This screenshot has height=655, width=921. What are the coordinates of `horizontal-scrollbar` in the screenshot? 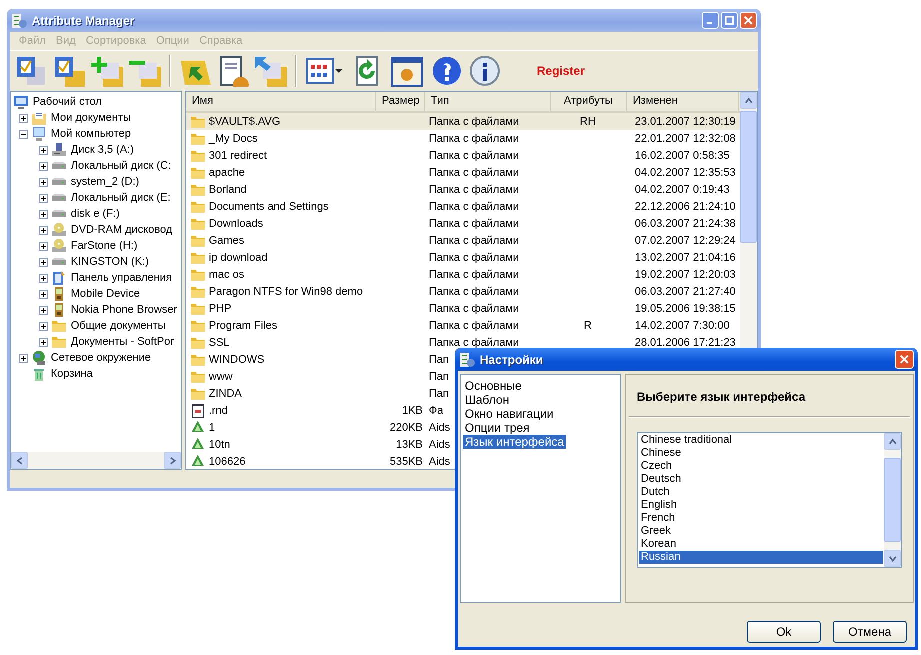 It's located at (96, 460).